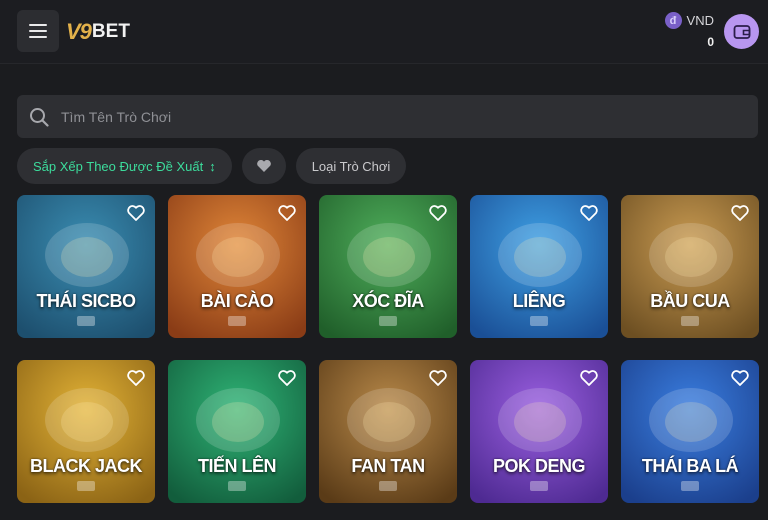 This screenshot has width=768, height=520. I want to click on wallet-button, so click(741, 31).